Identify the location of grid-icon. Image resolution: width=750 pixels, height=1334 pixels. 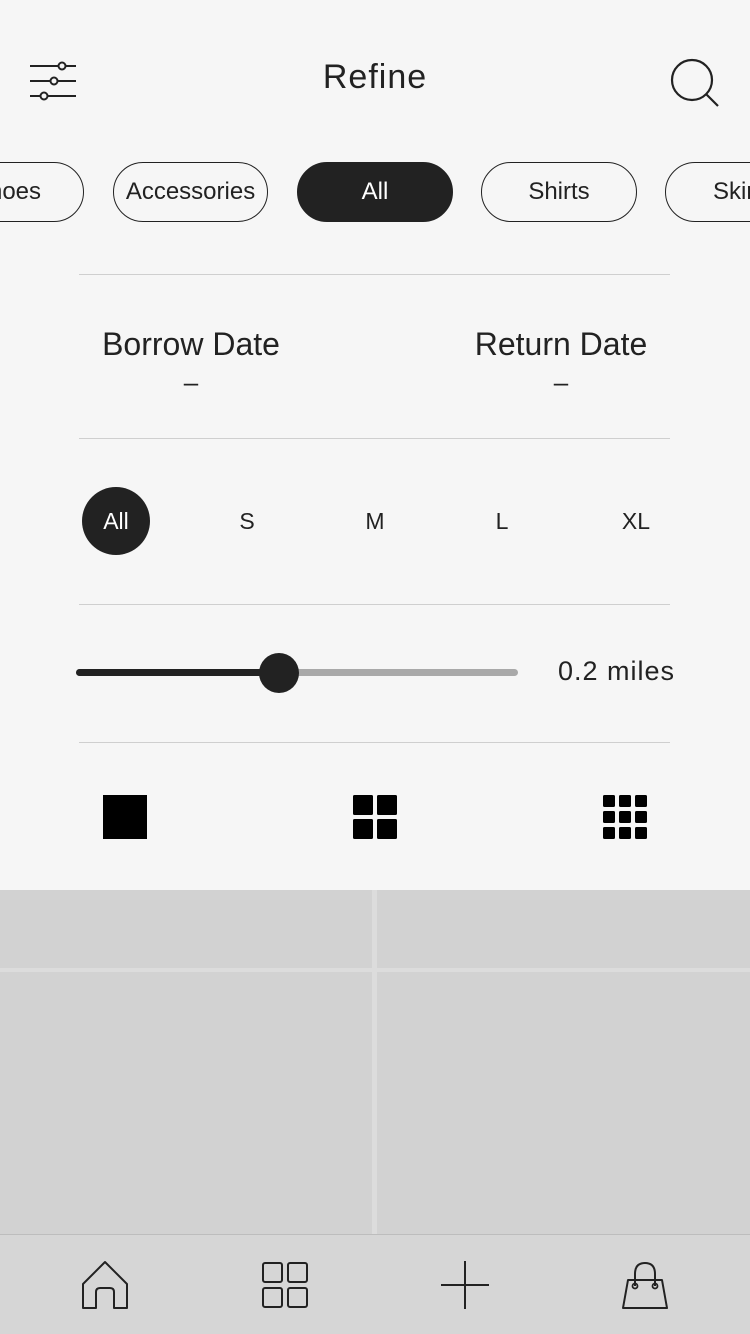
(285, 1285).